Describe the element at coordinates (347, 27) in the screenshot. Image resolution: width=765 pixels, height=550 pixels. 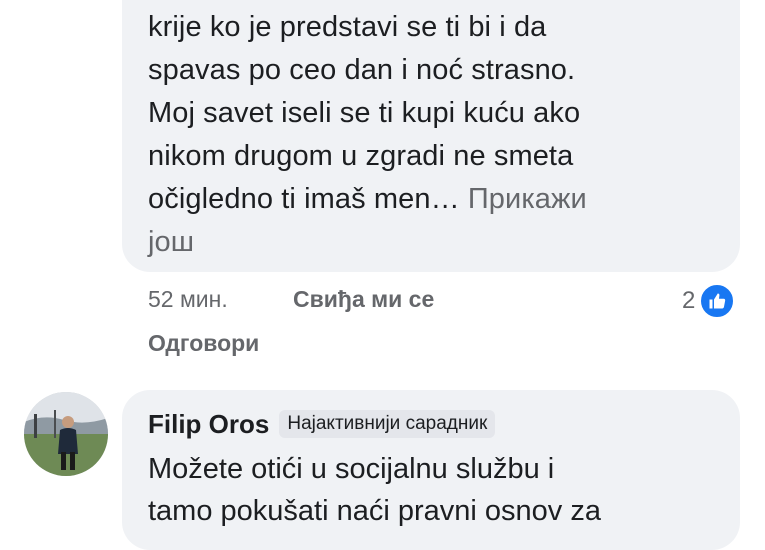
I see `comment-line: krije ko je predstavi se ti bi i da` at that location.